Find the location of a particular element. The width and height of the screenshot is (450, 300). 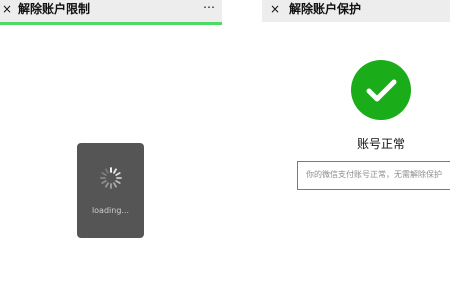

more-icon: ⋯ is located at coordinates (209, 7).